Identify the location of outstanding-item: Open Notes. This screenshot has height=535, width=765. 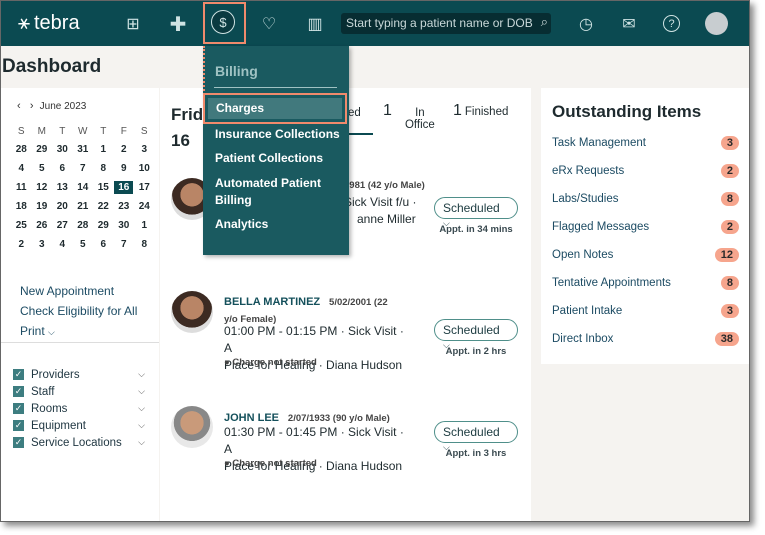
(582, 255).